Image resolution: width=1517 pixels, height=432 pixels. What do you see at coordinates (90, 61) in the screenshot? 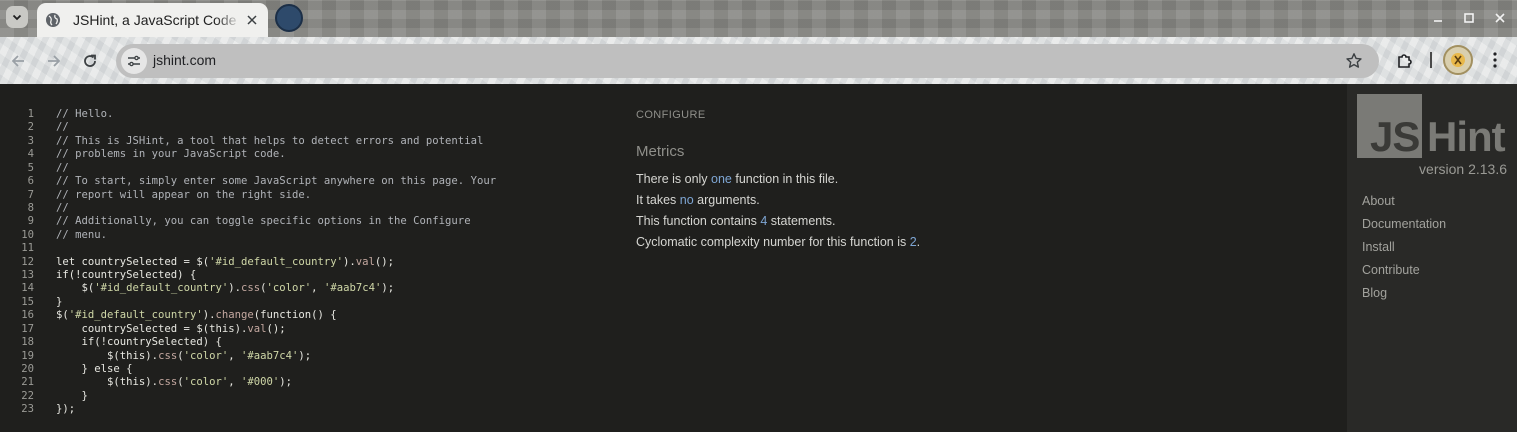
I see `reload-button` at bounding box center [90, 61].